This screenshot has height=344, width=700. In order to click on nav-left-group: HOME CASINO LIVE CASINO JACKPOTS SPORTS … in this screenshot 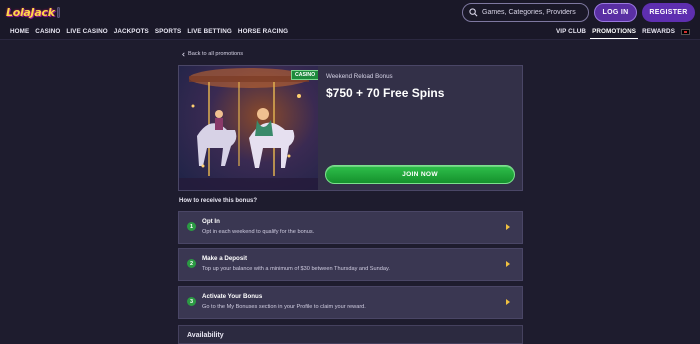, I will do `click(149, 31)`.